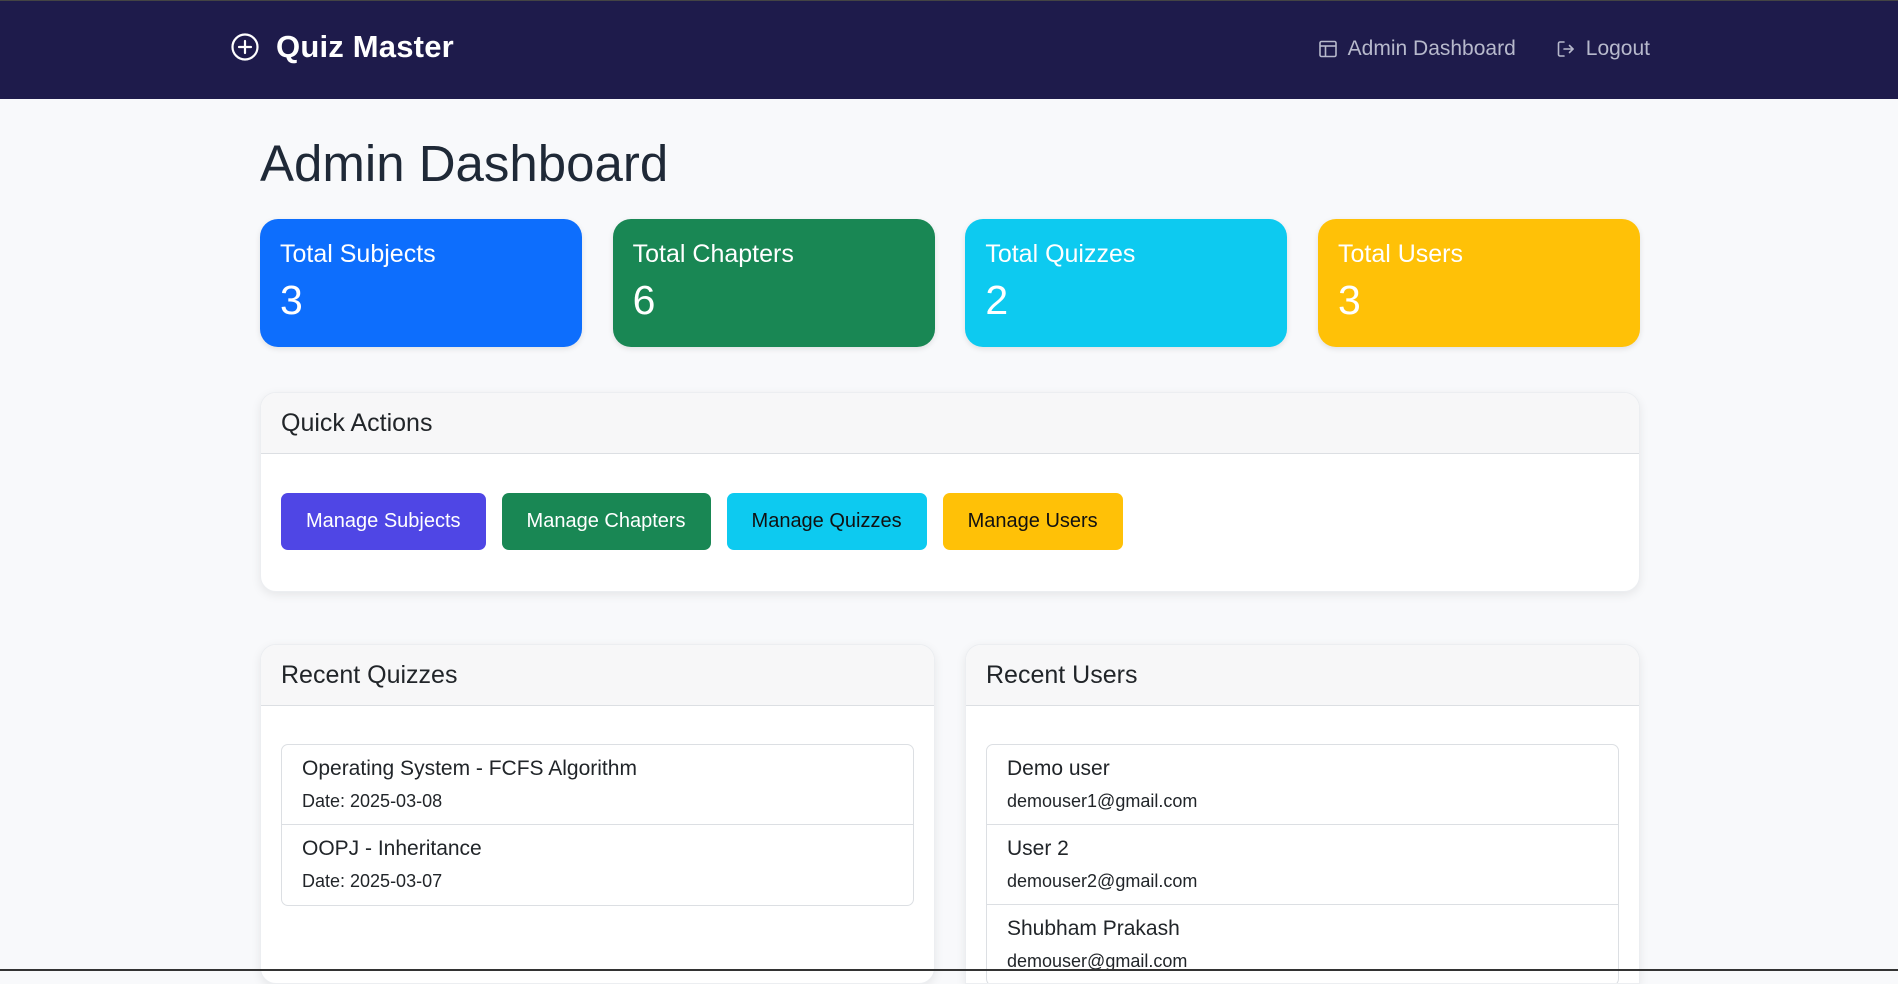  Describe the element at coordinates (597, 675) in the screenshot. I see `card-header: Recent Quizzes` at that location.